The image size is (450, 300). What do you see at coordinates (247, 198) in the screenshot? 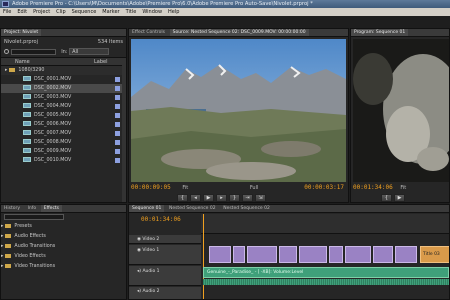
I see `insert-button: ⇥` at bounding box center [247, 198].